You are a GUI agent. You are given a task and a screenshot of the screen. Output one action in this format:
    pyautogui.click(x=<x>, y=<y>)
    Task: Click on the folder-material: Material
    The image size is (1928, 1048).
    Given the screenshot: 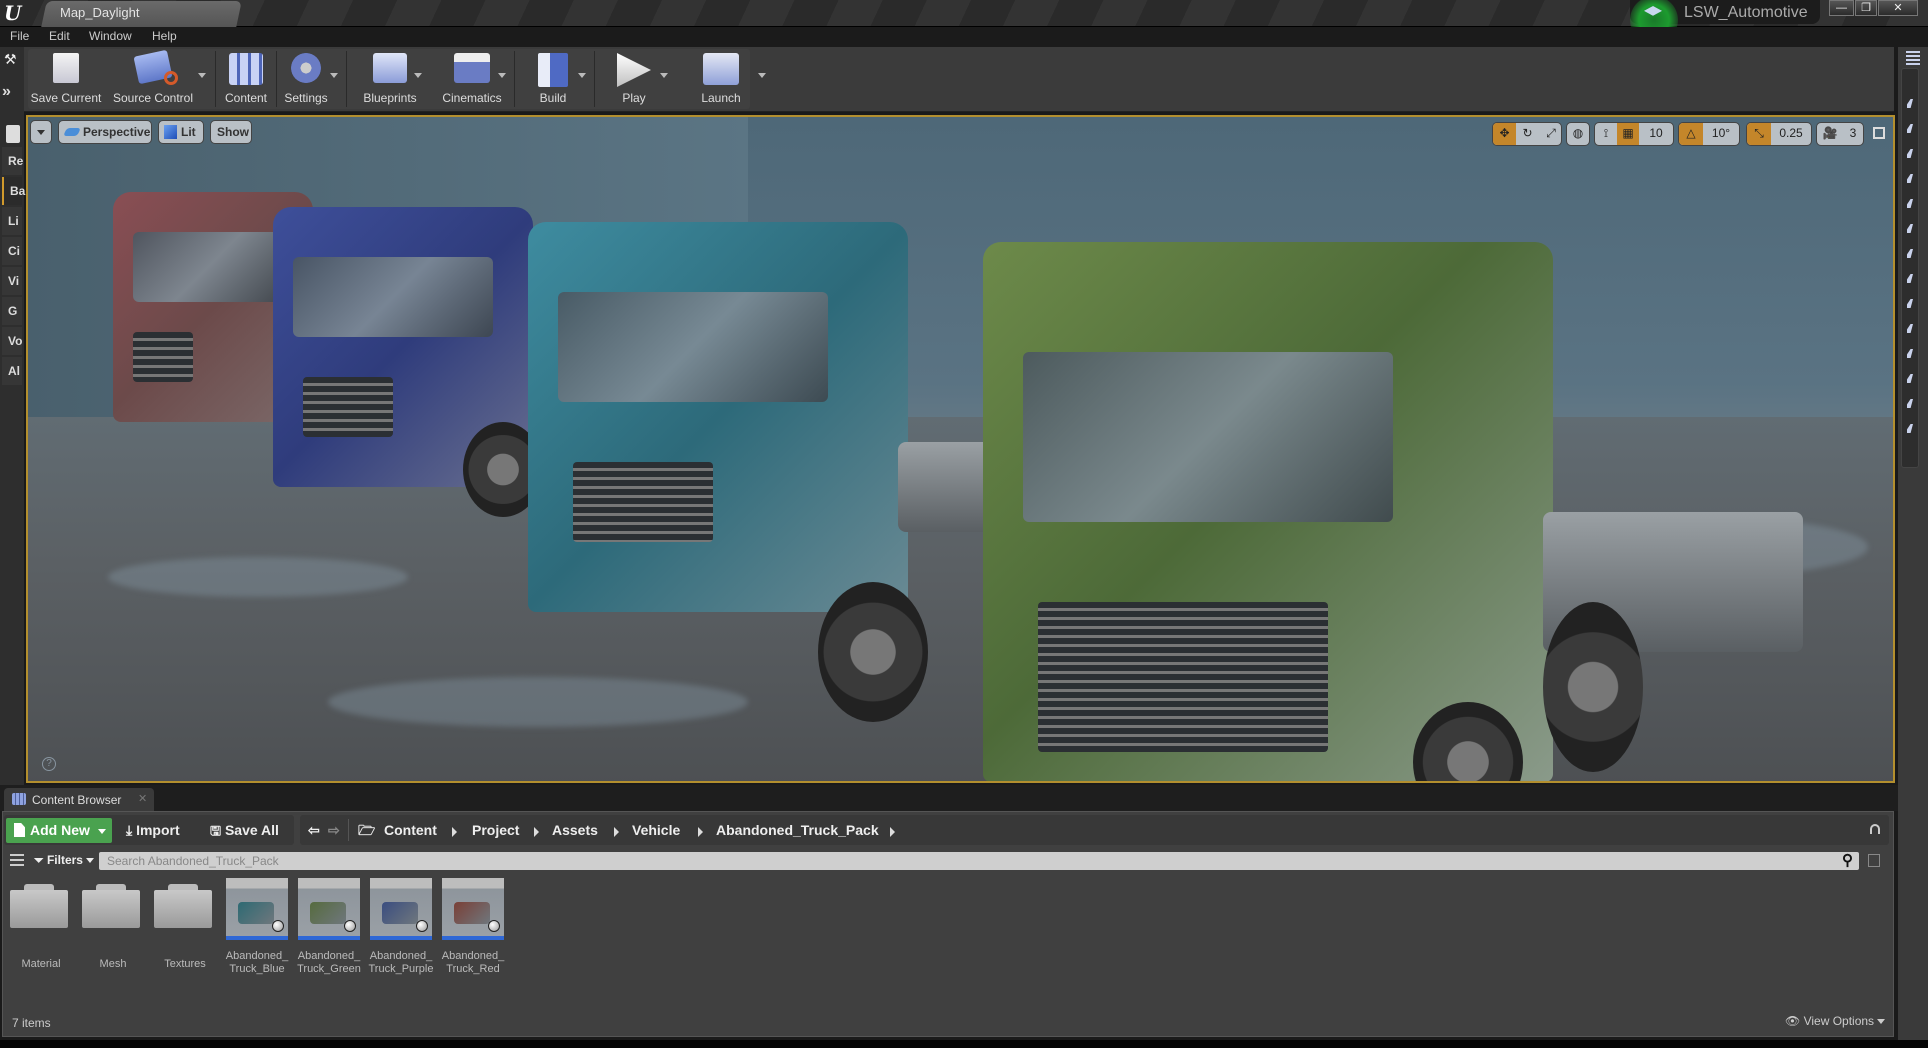 What is the action you would take?
    pyautogui.click(x=41, y=928)
    